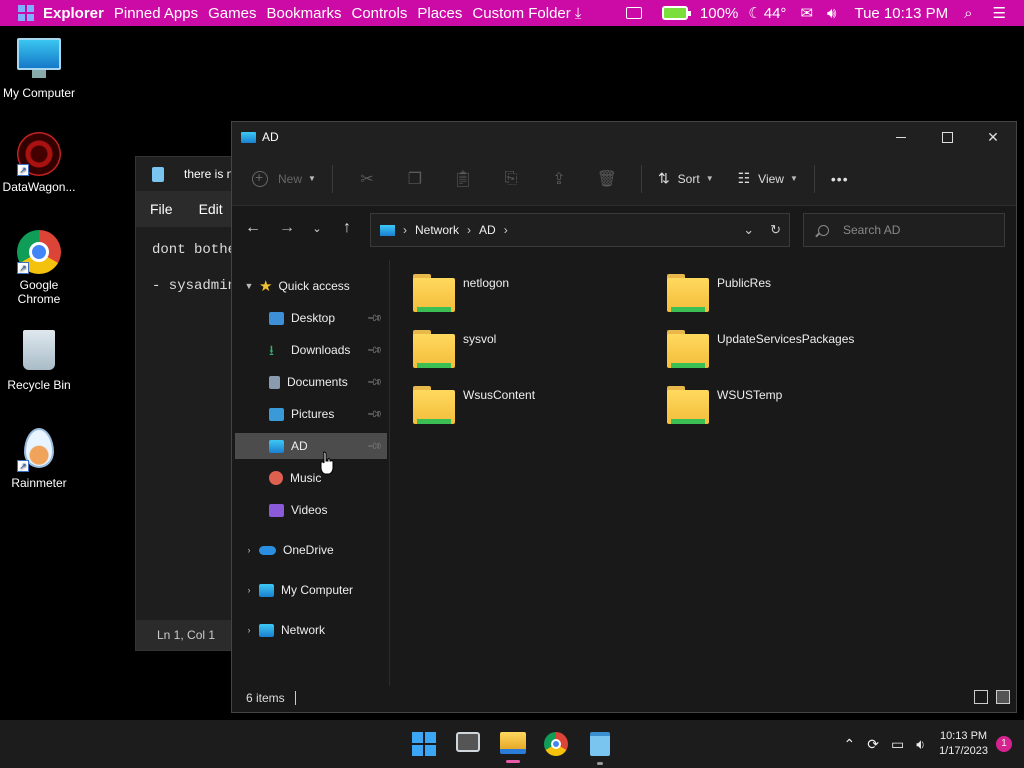 The image size is (1024, 768). I want to click on topbar-controls: Controls, so click(380, 13).